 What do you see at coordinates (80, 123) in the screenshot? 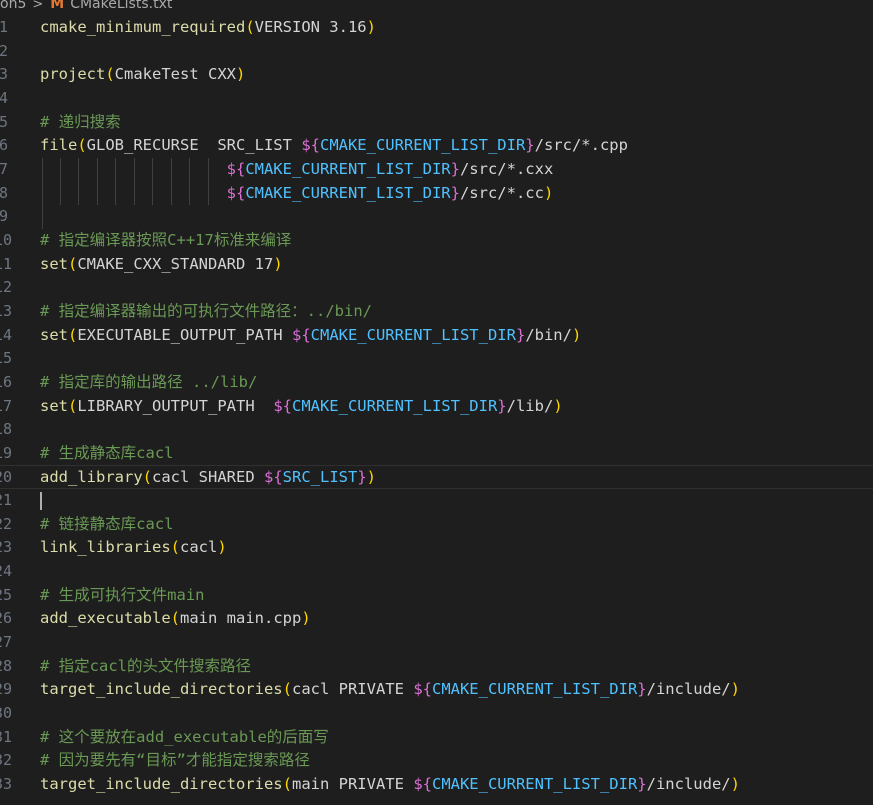
I see `code-text: # 递归搜索` at bounding box center [80, 123].